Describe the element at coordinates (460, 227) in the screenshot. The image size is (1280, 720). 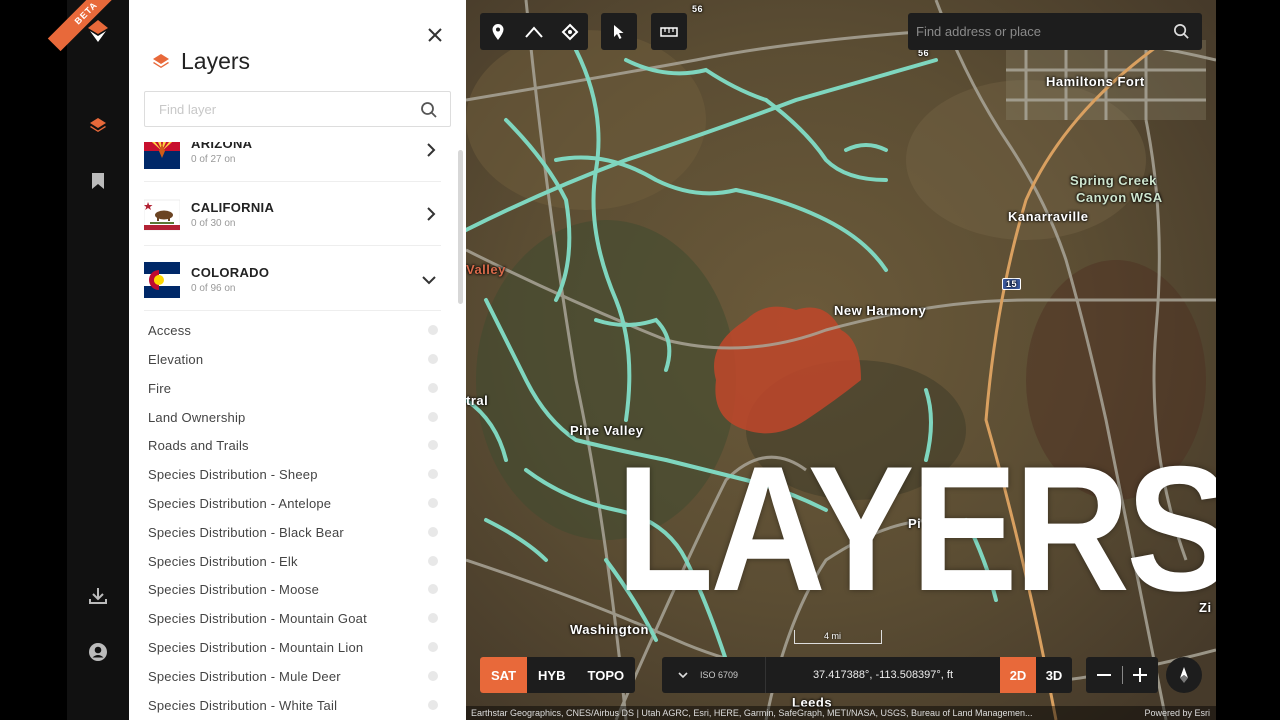
I see `panel-scrollbar` at that location.